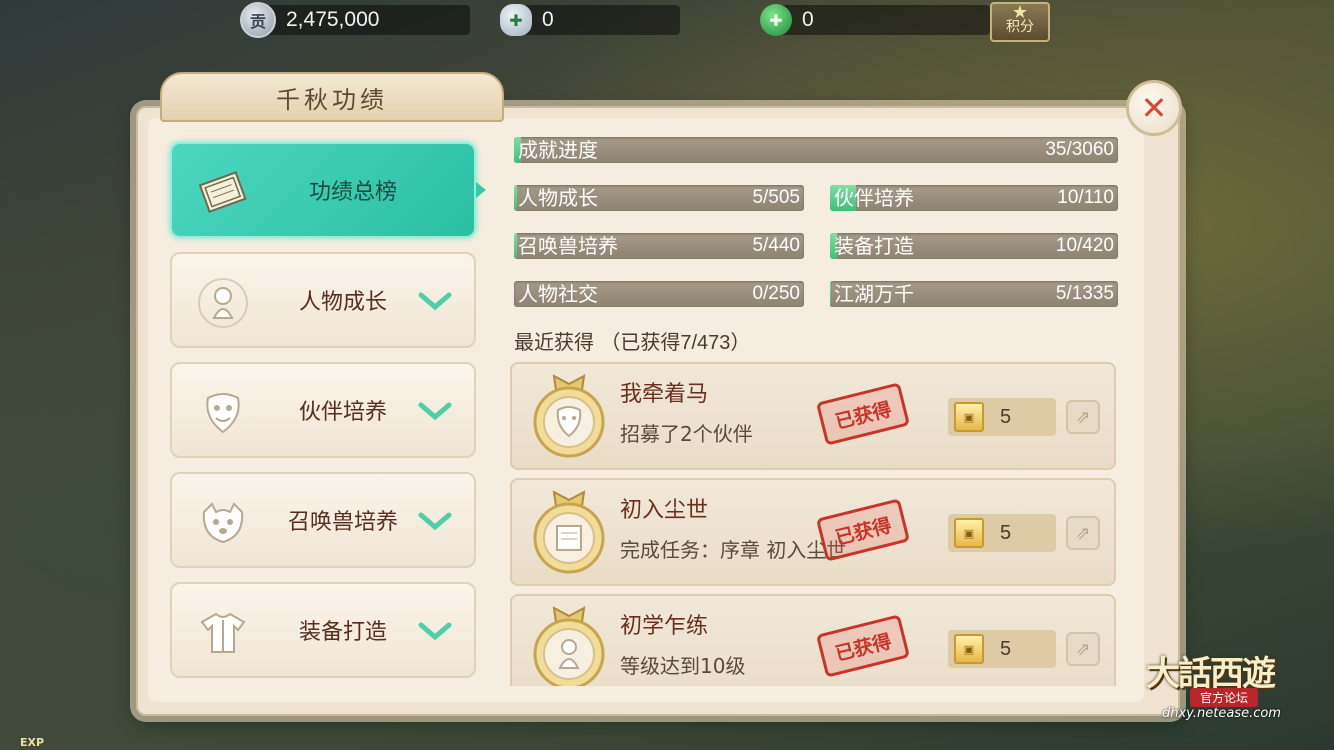 The width and height of the screenshot is (1334, 750). I want to click on contribution-coin-icon: 贡, so click(258, 20).